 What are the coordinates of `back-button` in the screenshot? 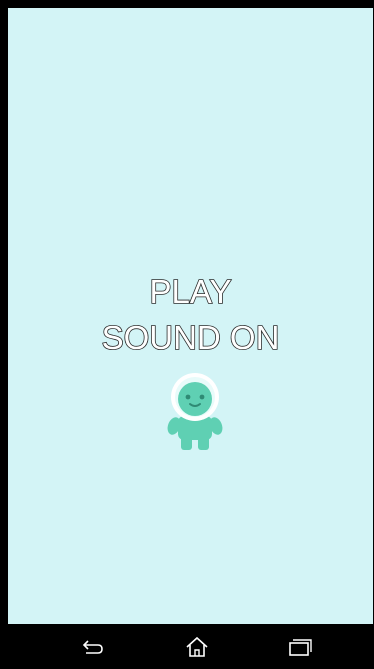 It's located at (93, 646).